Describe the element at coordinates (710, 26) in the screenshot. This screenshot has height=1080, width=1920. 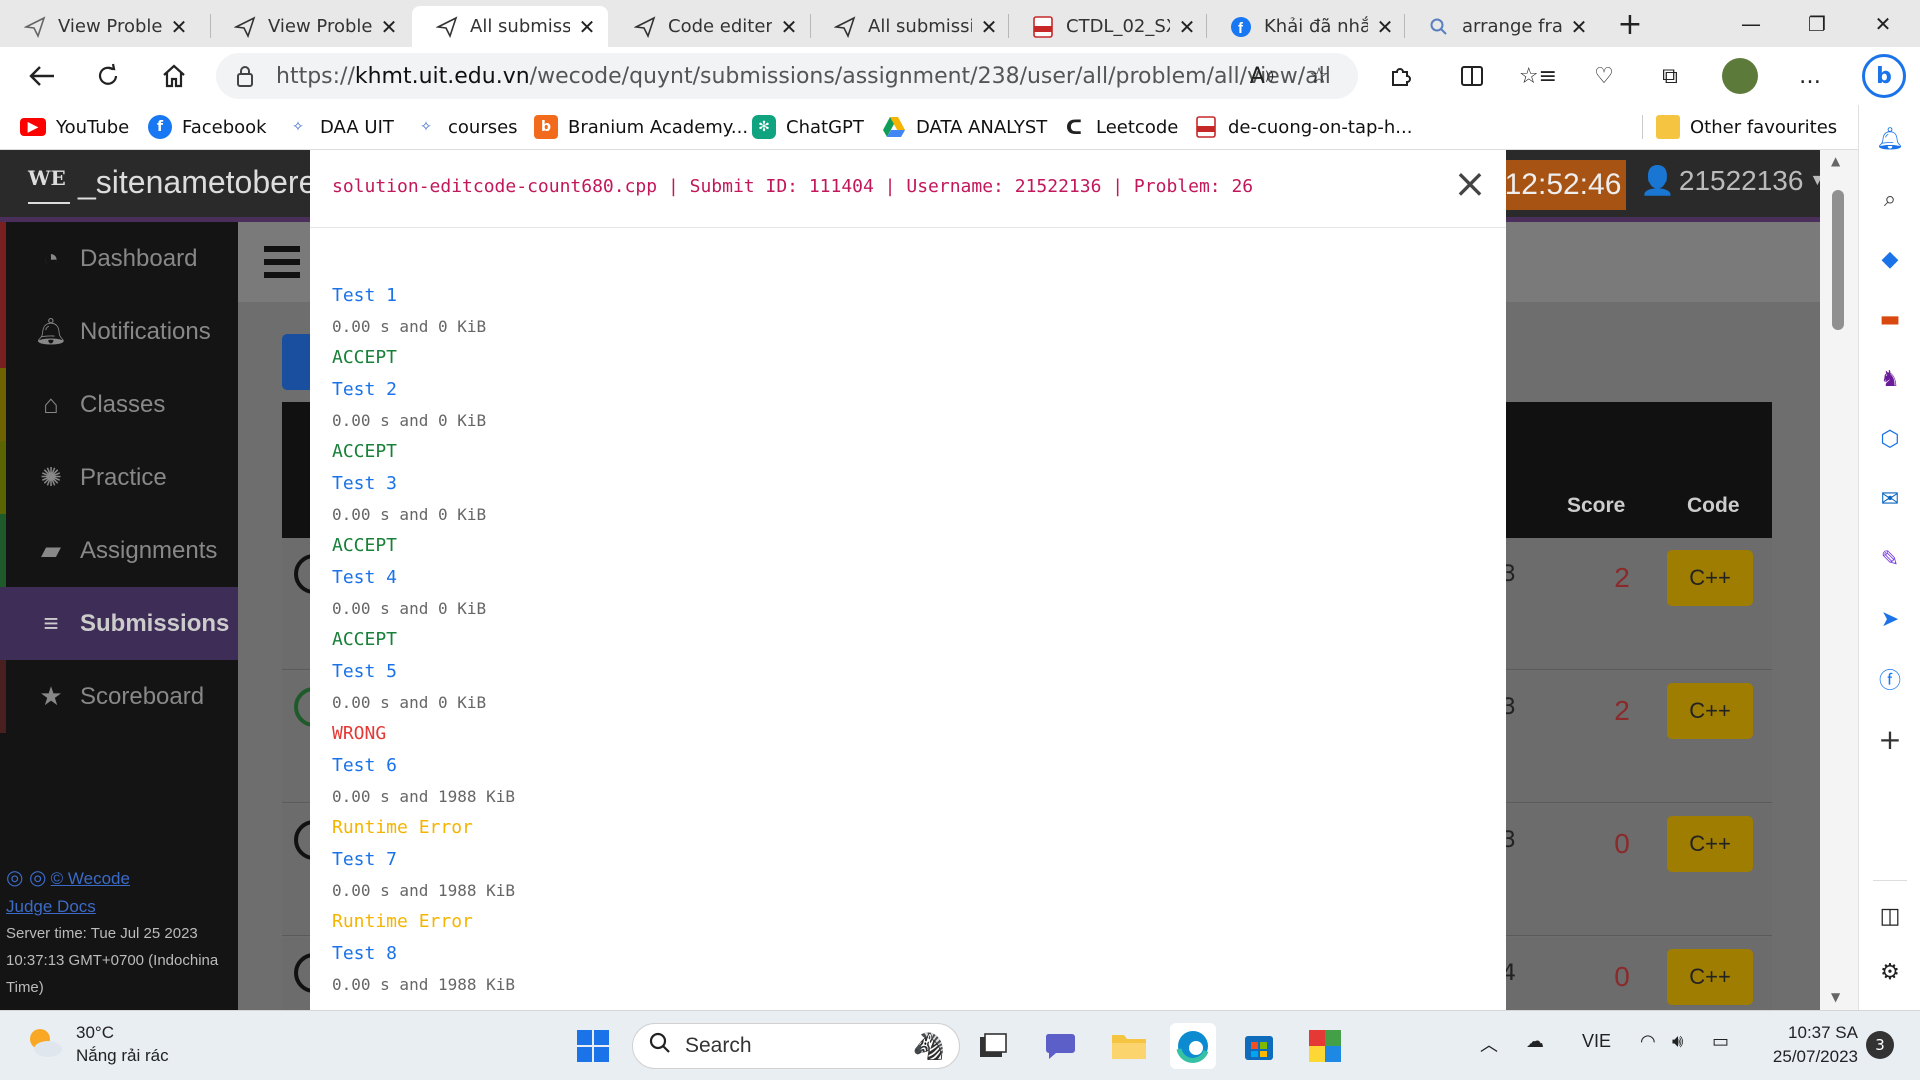
I see `tab-code-editor: Code editer ✕` at that location.